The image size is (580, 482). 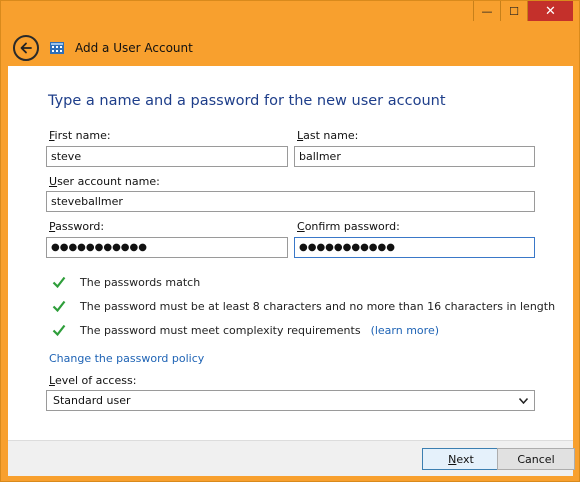 I want to click on minimize-icon: —, so click(x=487, y=11).